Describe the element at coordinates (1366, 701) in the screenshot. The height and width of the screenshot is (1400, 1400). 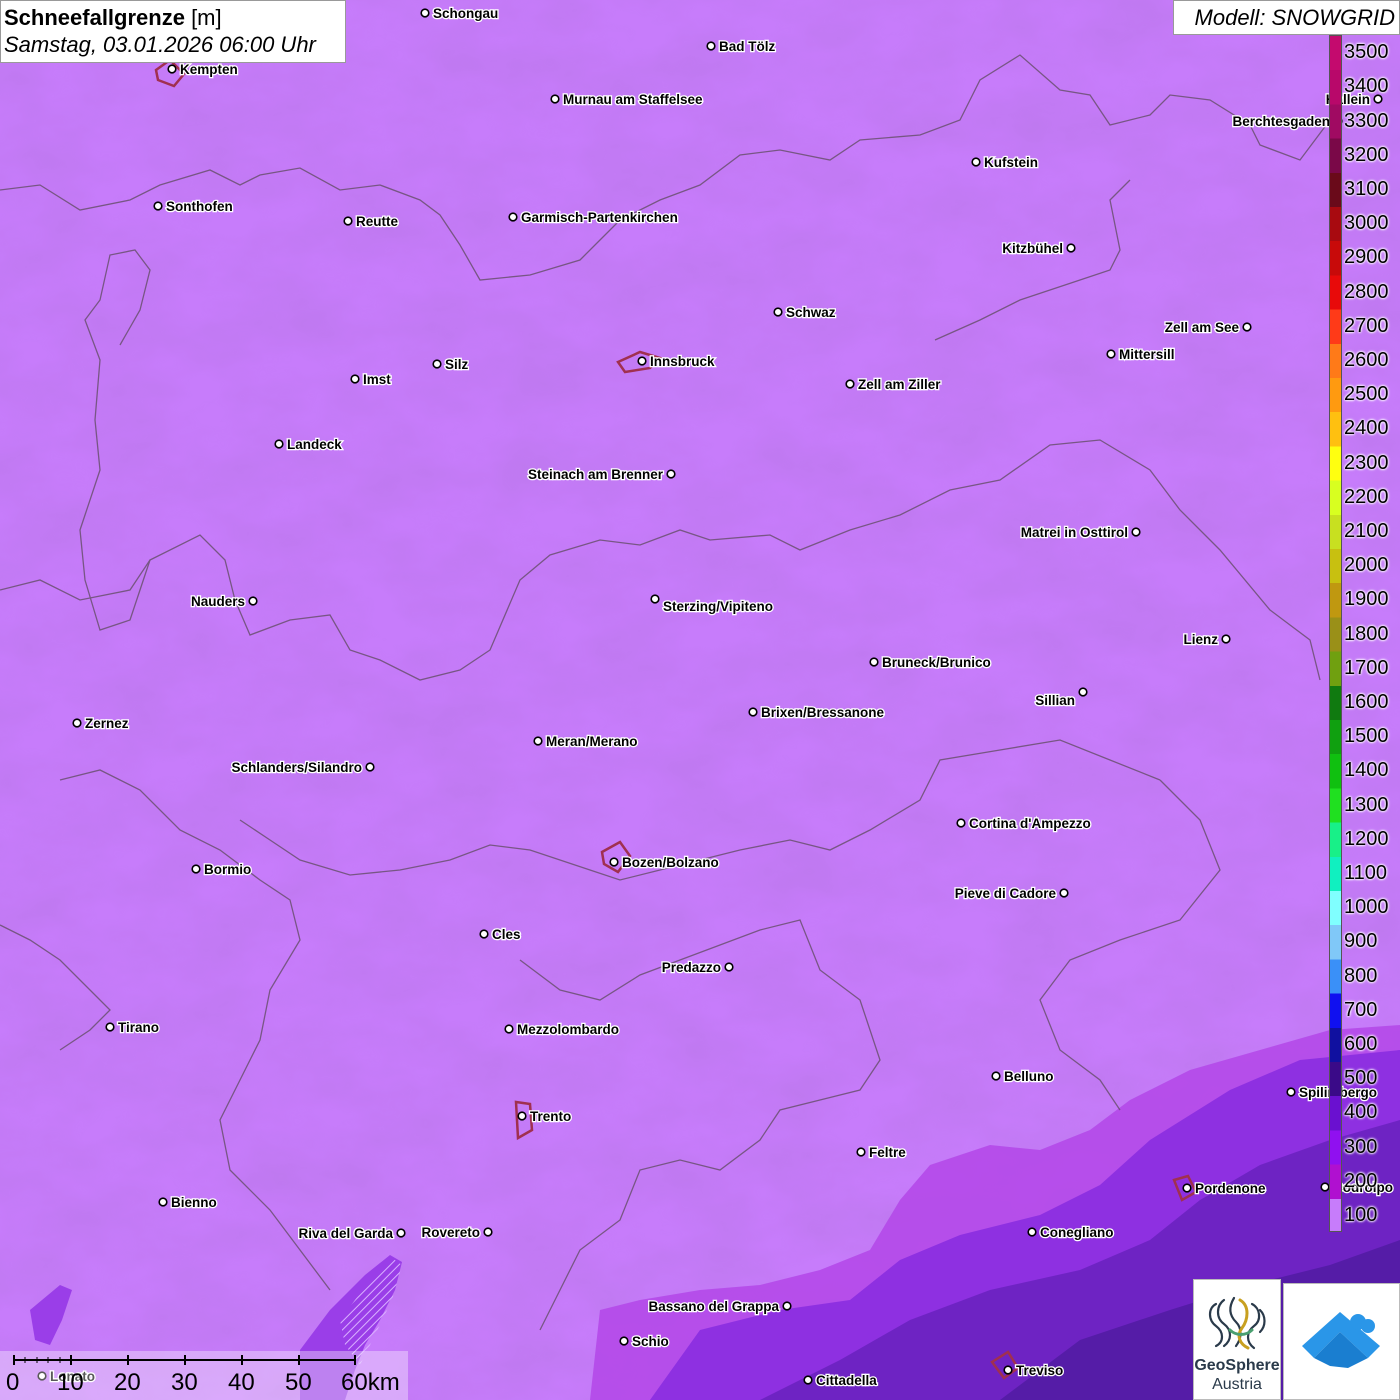
I see `legend-label-1600: 1600` at that location.